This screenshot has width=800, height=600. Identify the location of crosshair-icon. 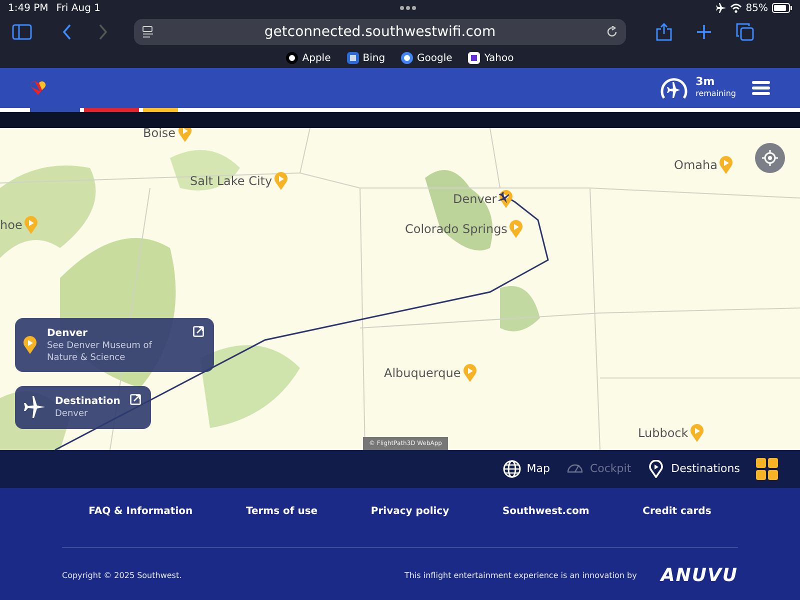
(770, 158).